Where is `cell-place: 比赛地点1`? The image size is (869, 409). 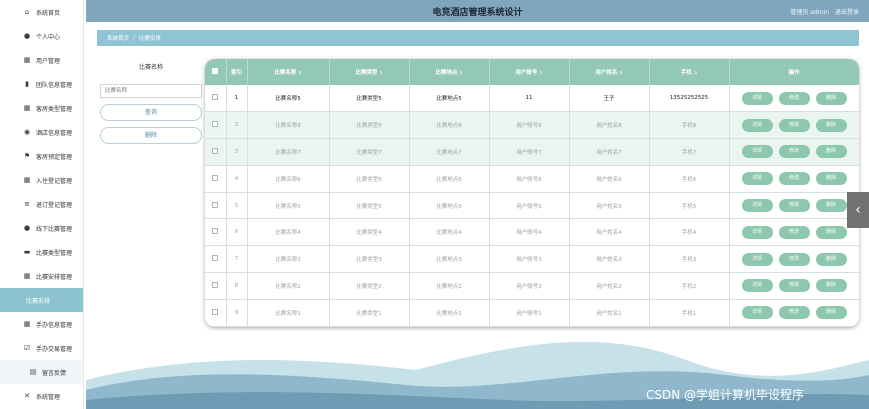
cell-place: 比赛地点1 is located at coordinates (449, 313).